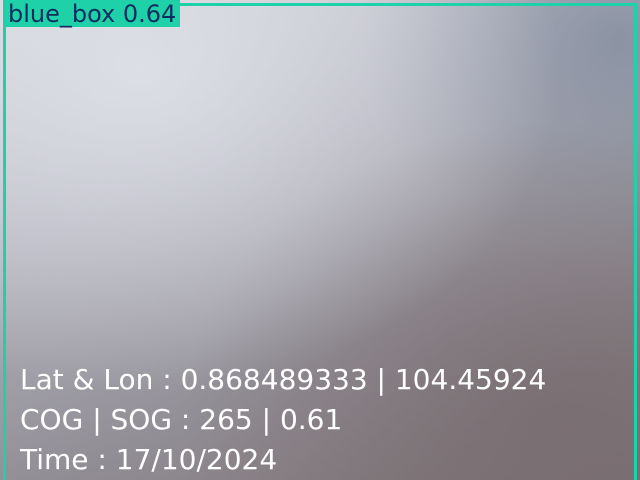 The image size is (640, 480). Describe the element at coordinates (149, 459) in the screenshot. I see `time-readout: Time : 17/10/2024` at that location.